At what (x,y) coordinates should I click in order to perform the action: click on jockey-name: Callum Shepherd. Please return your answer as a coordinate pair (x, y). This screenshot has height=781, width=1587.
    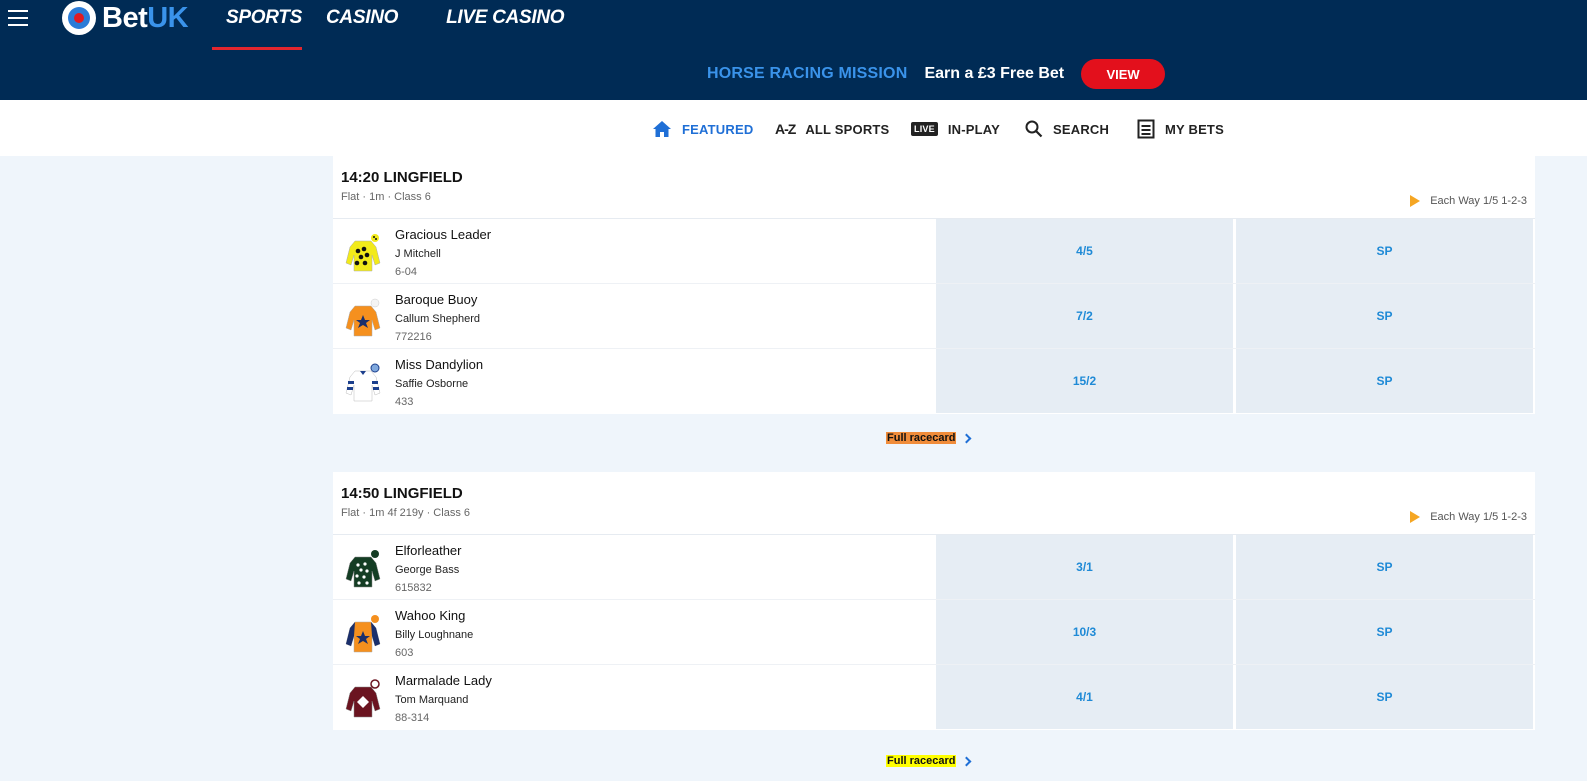
    Looking at the image, I should click on (437, 319).